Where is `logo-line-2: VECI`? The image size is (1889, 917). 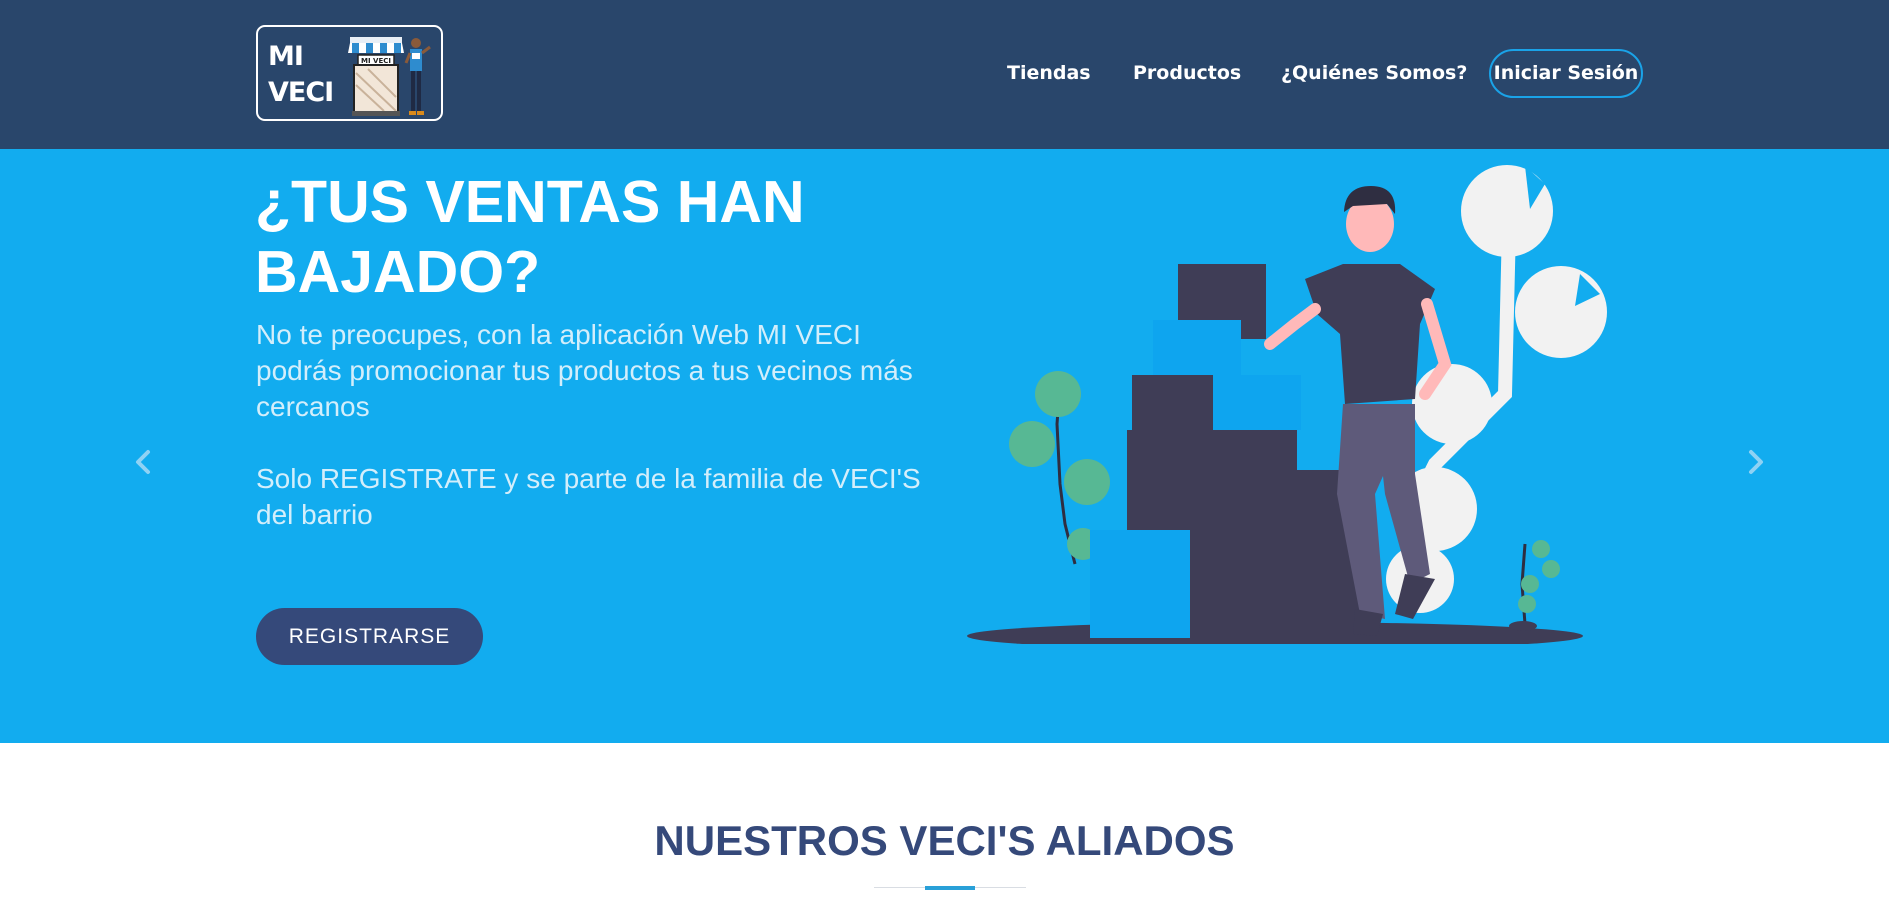
logo-line-2: VECI is located at coordinates (301, 92).